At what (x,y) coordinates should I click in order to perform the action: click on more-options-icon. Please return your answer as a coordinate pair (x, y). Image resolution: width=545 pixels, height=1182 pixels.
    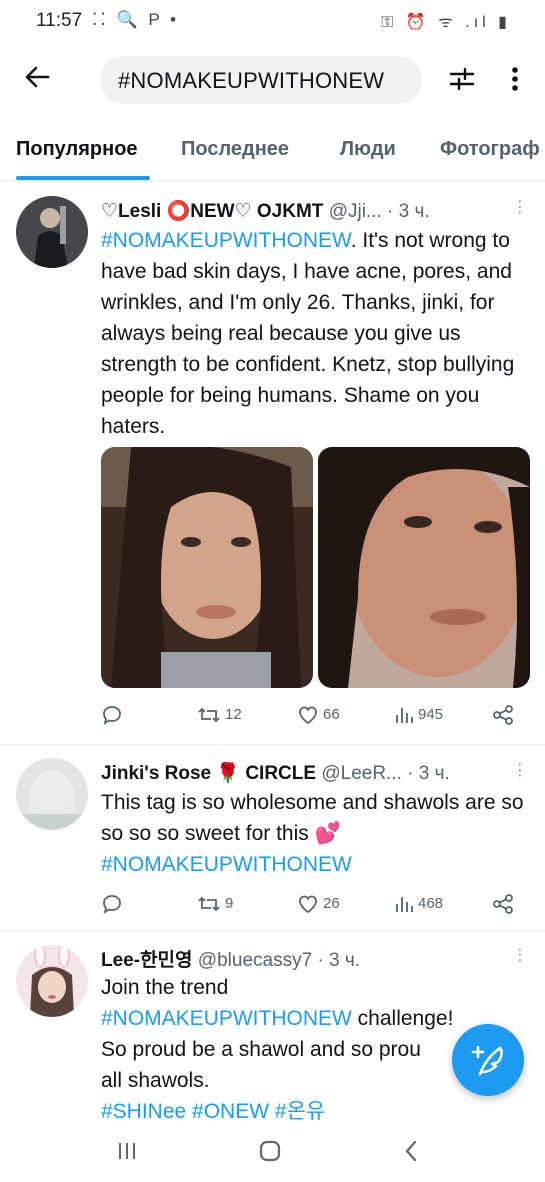
    Looking at the image, I should click on (515, 79).